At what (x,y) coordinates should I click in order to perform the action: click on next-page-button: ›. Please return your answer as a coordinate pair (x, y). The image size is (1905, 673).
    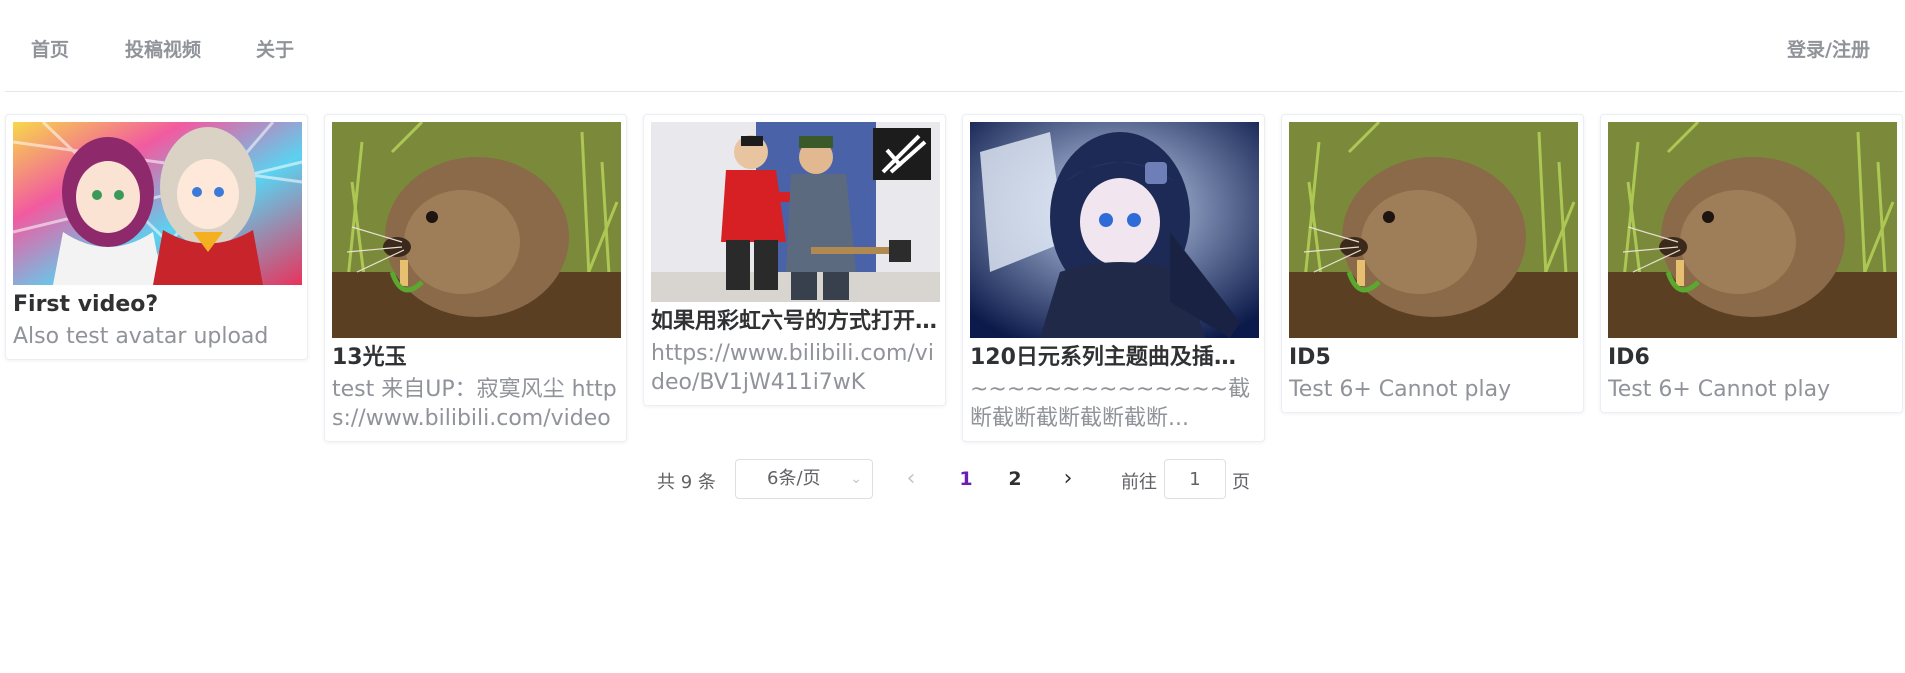
    Looking at the image, I should click on (1068, 479).